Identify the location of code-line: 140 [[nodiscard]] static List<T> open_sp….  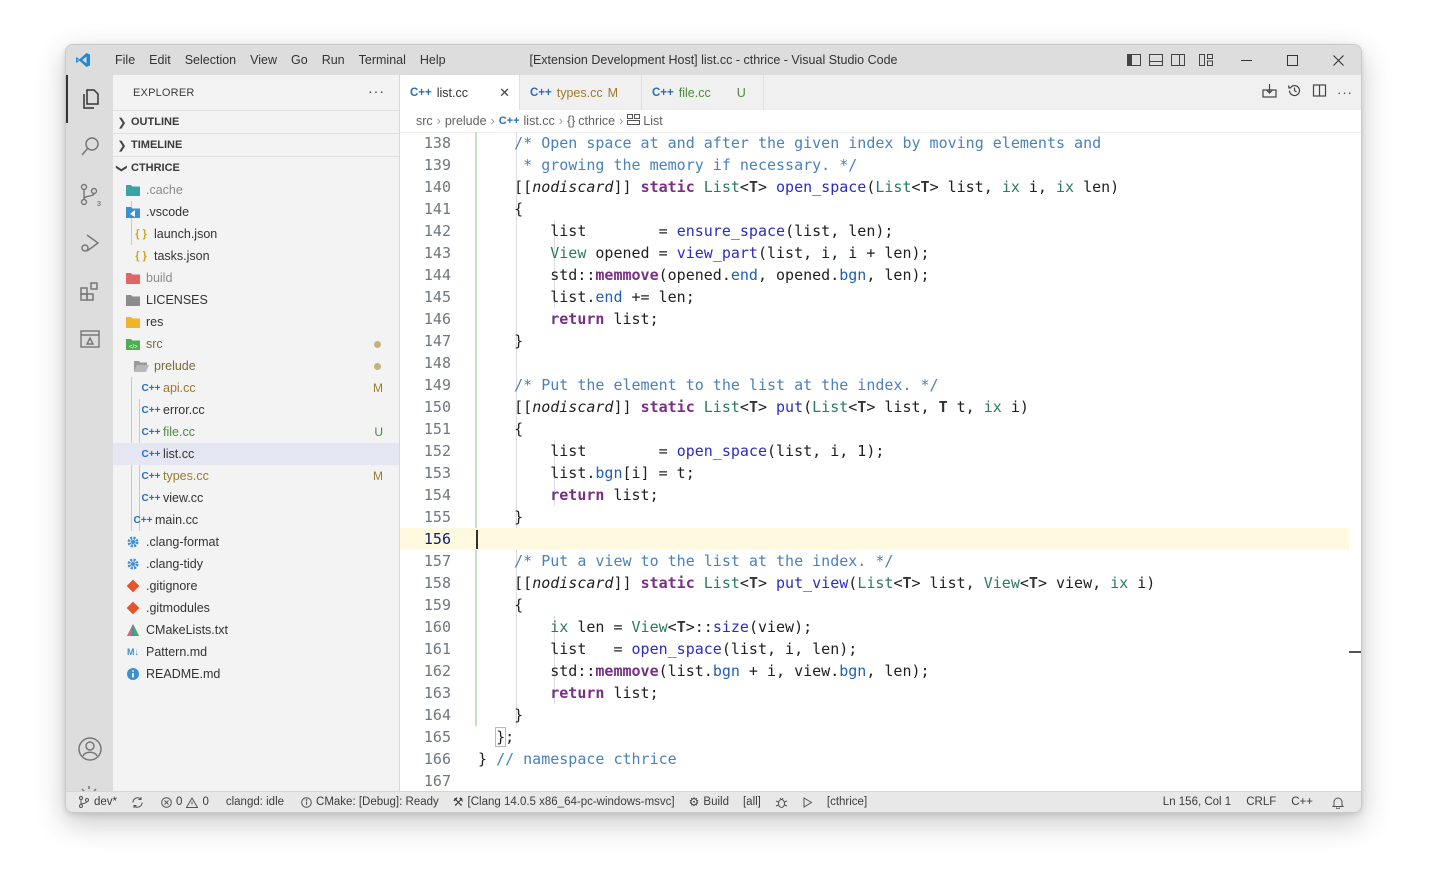
(771, 187).